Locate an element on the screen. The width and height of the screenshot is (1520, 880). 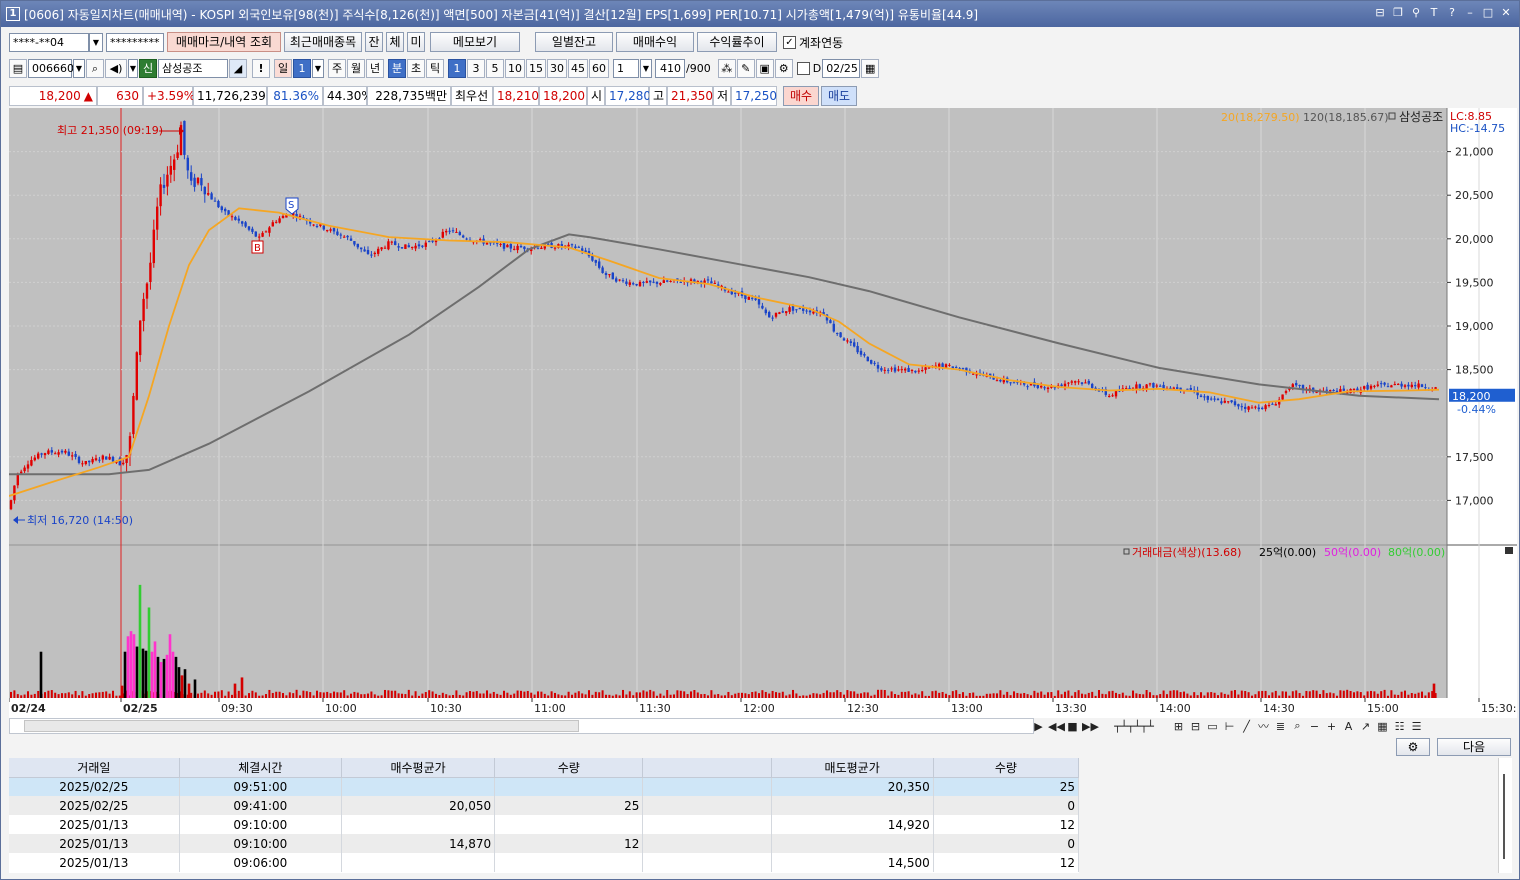
unfilled-toggle: 미 is located at coordinates (416, 42).